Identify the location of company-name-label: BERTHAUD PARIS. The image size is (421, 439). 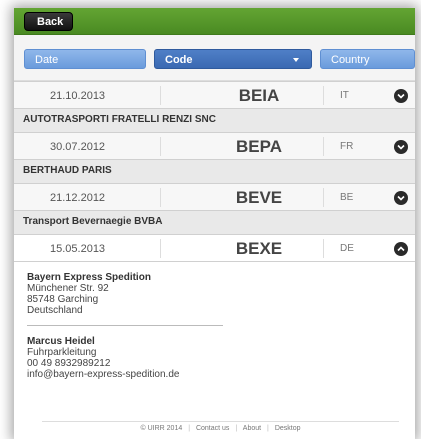
(214, 171).